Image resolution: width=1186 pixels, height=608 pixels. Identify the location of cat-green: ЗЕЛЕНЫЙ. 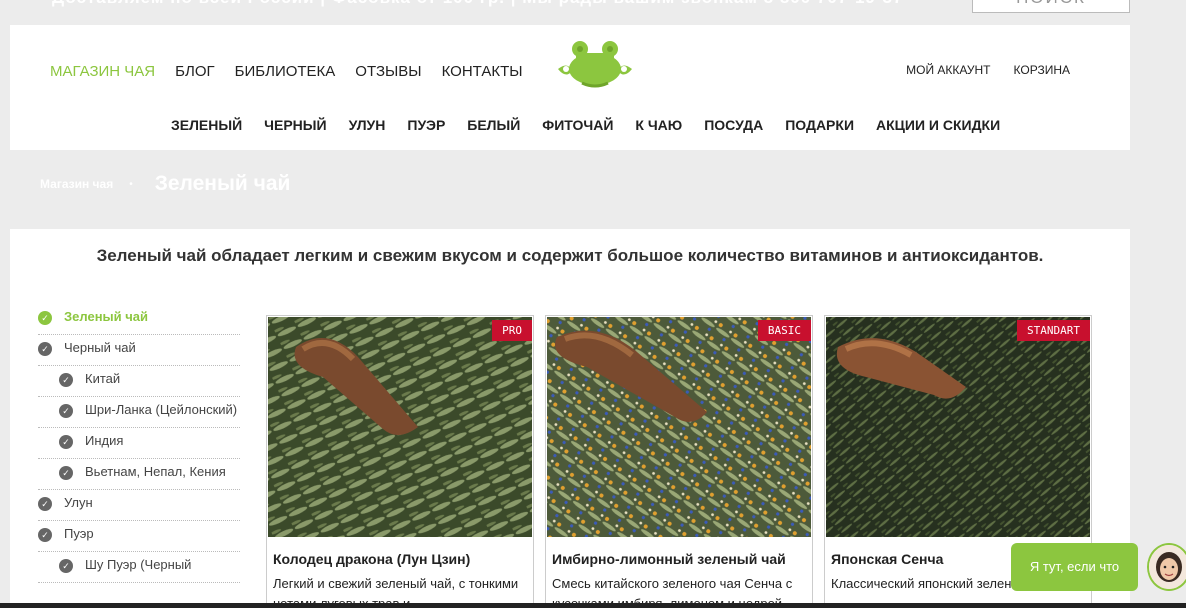
(206, 125).